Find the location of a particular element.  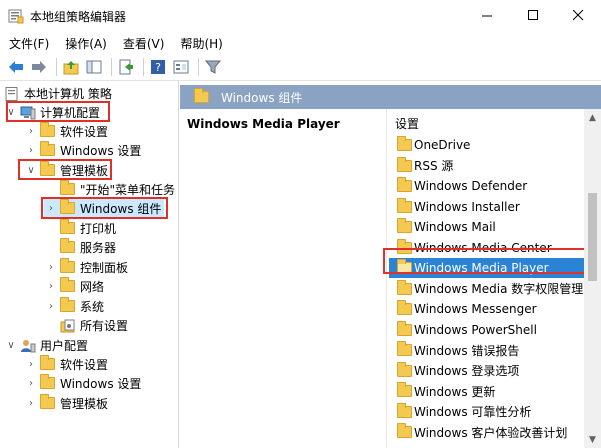

tree-item-printers: 打印机 is located at coordinates (80, 228).